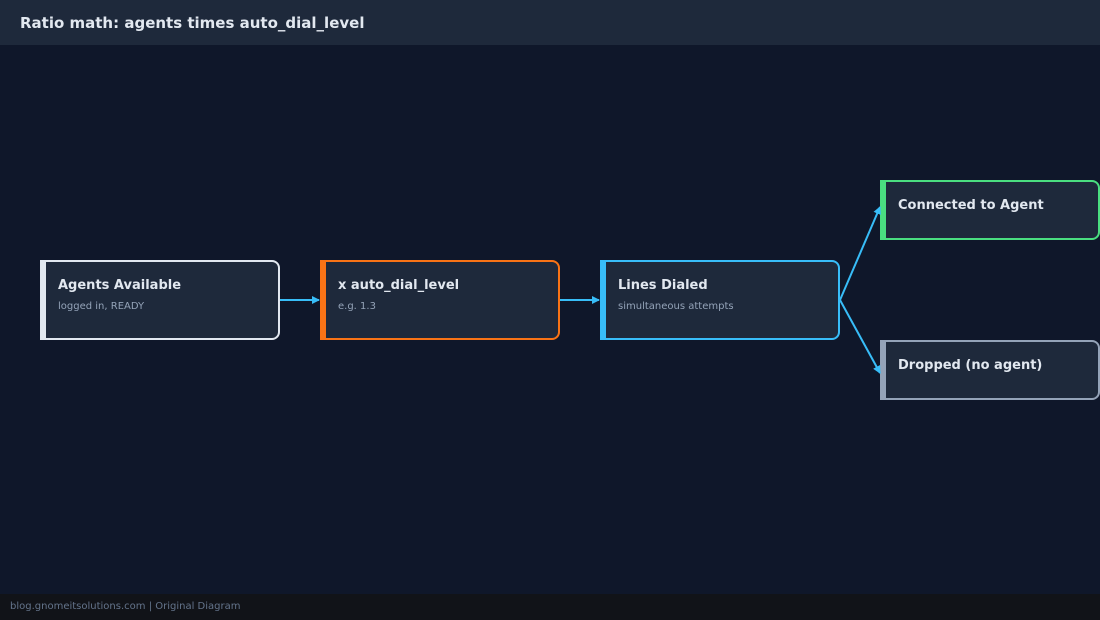  I want to click on node-auto-dial-level: x auto_dial_level e.g. 1.3, so click(440, 300).